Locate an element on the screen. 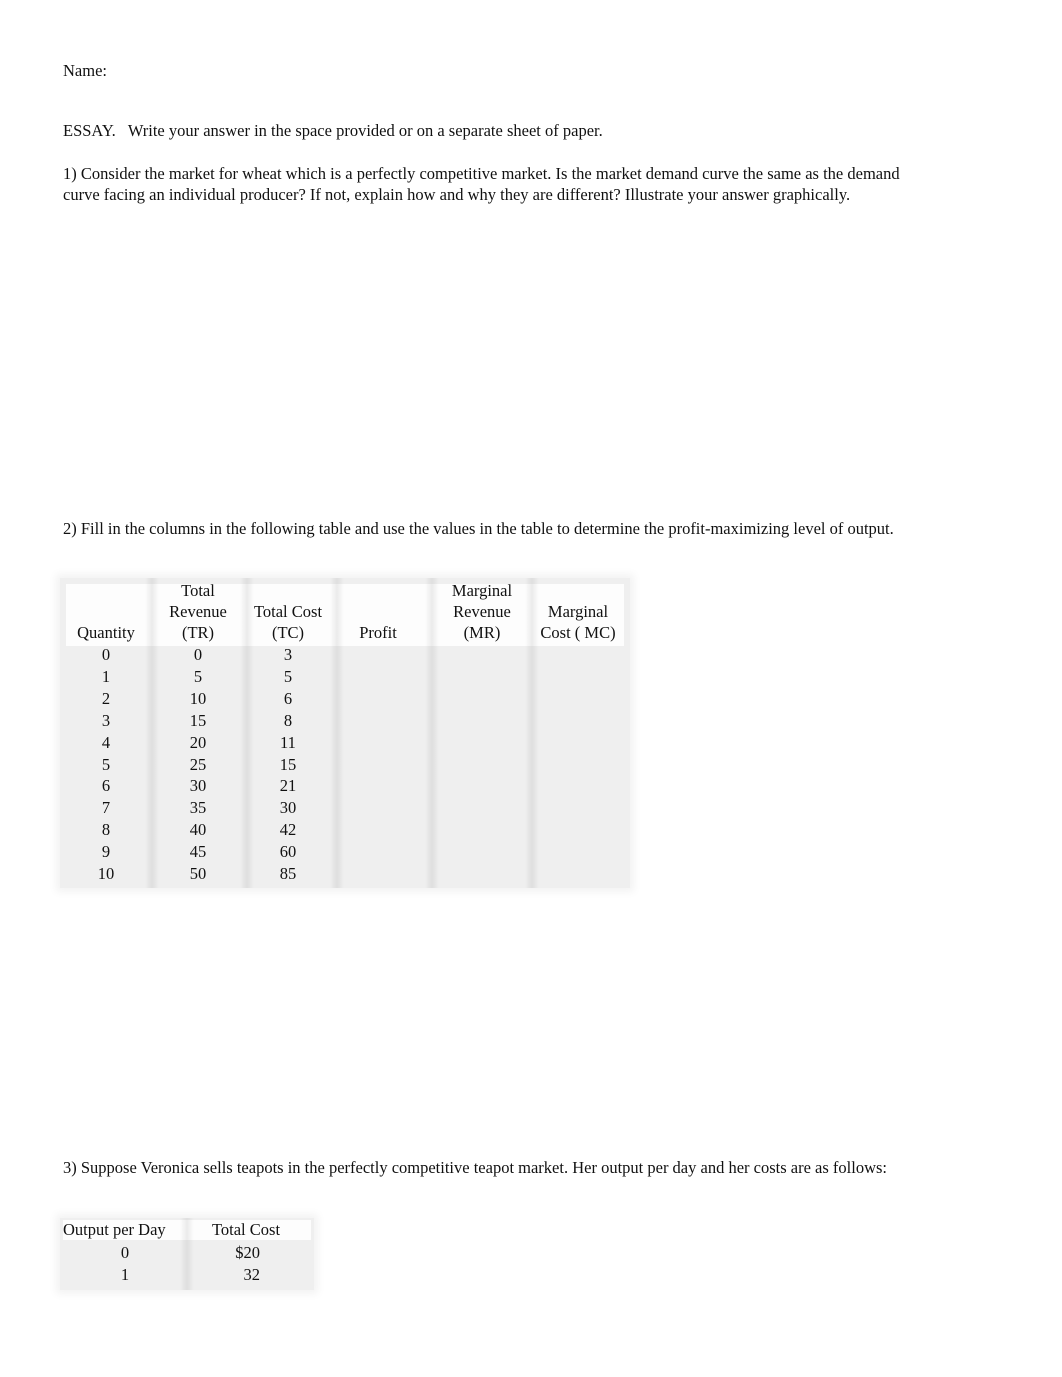  table-cell: 25 is located at coordinates (198, 764).